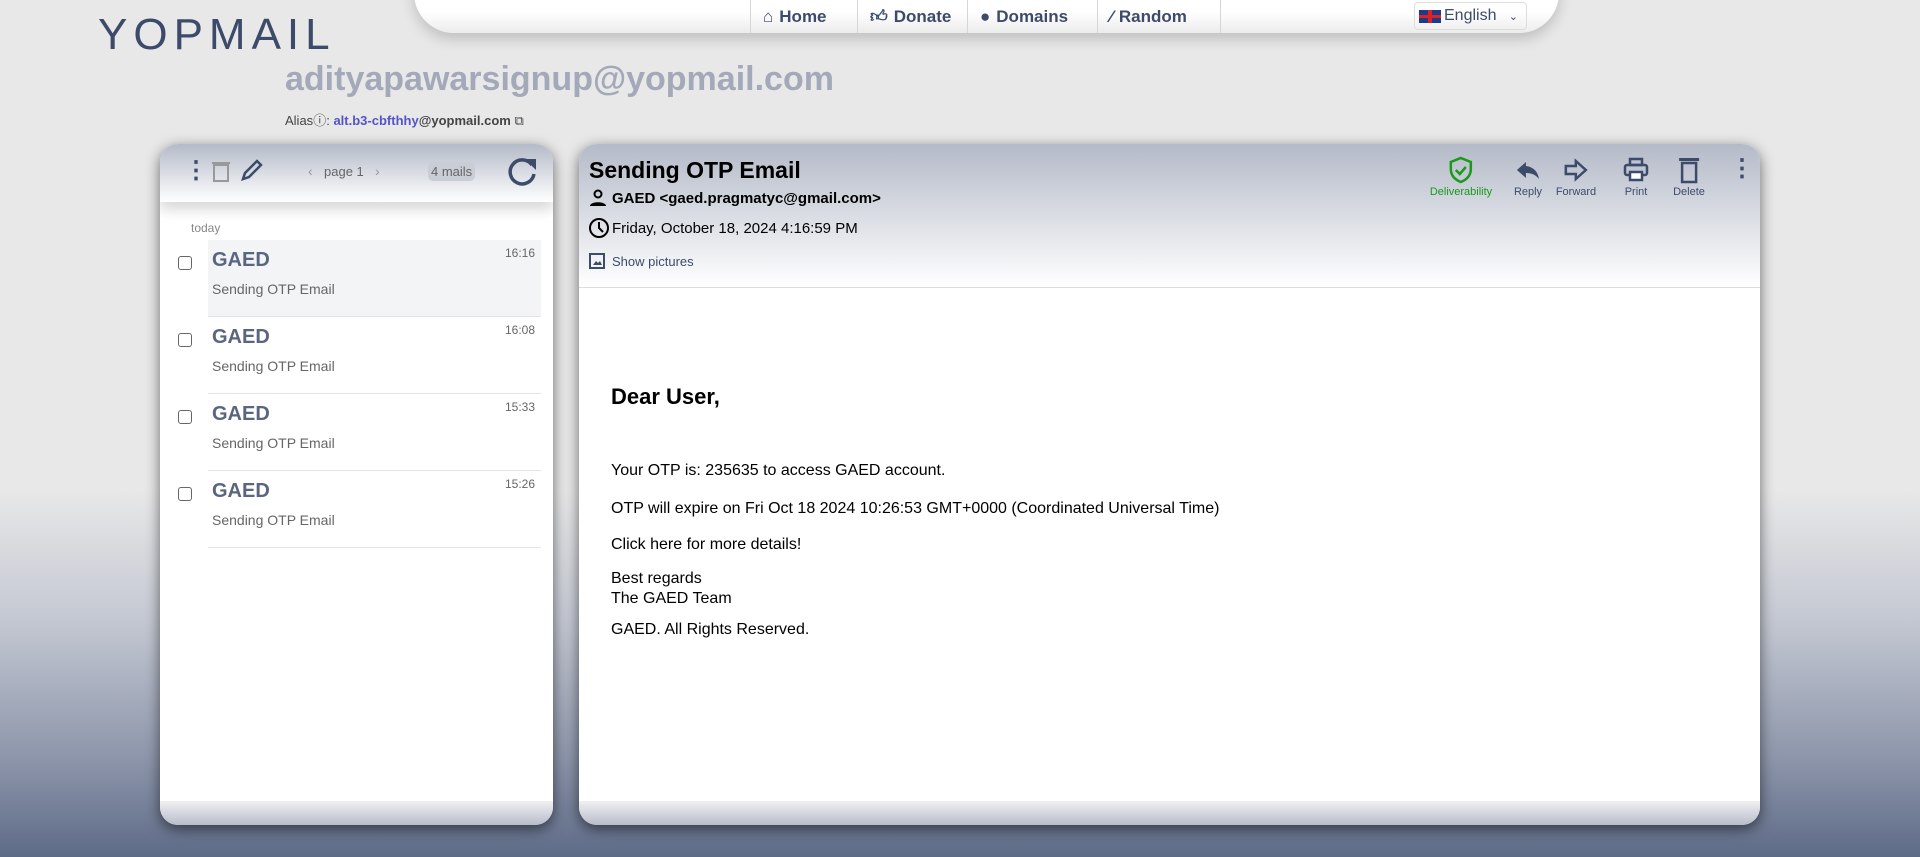 The image size is (1920, 857). I want to click on prev-page-icon: ‹, so click(310, 171).